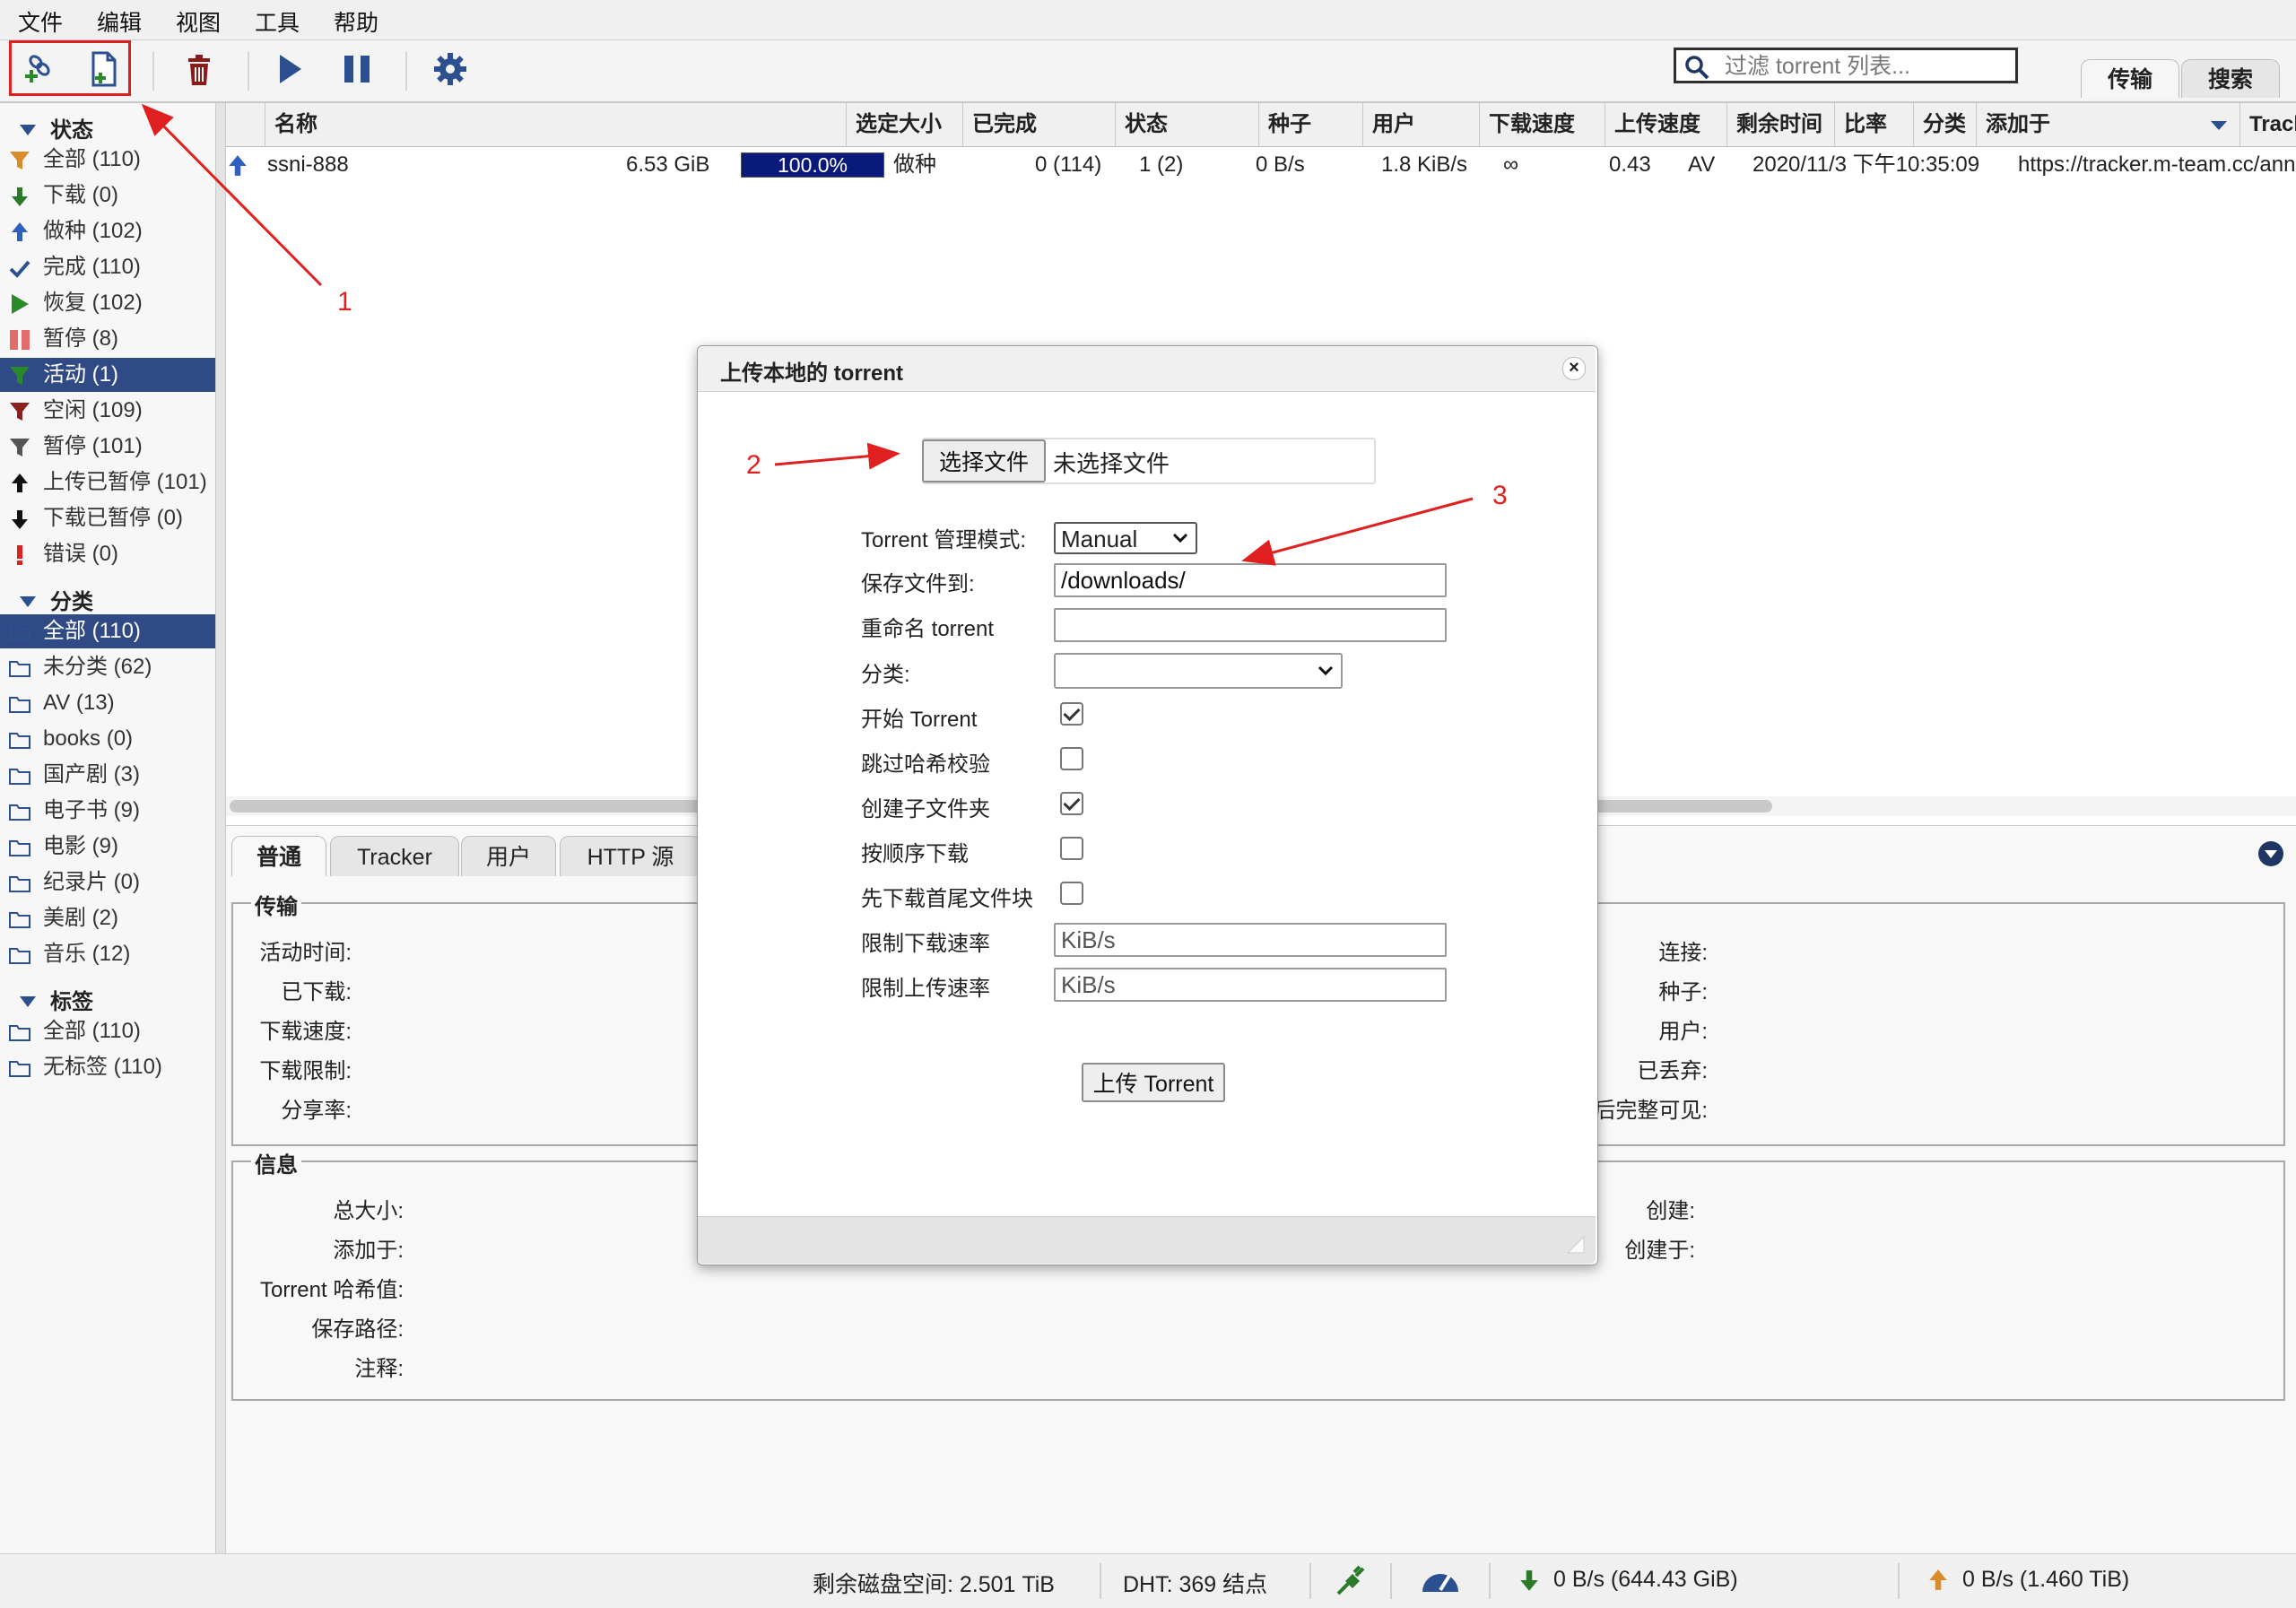 The height and width of the screenshot is (1608, 2296). Describe the element at coordinates (107, 811) in the screenshot. I see `category-ebooks: 电子书 (9)` at that location.